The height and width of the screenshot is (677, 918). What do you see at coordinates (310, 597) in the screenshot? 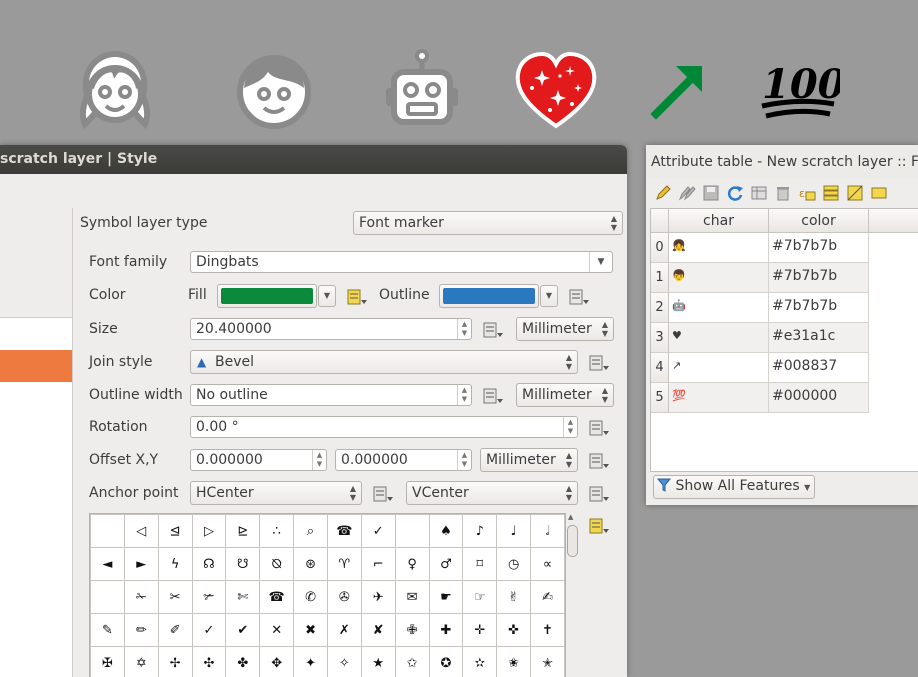
I see `glyph-cell: ✆` at bounding box center [310, 597].